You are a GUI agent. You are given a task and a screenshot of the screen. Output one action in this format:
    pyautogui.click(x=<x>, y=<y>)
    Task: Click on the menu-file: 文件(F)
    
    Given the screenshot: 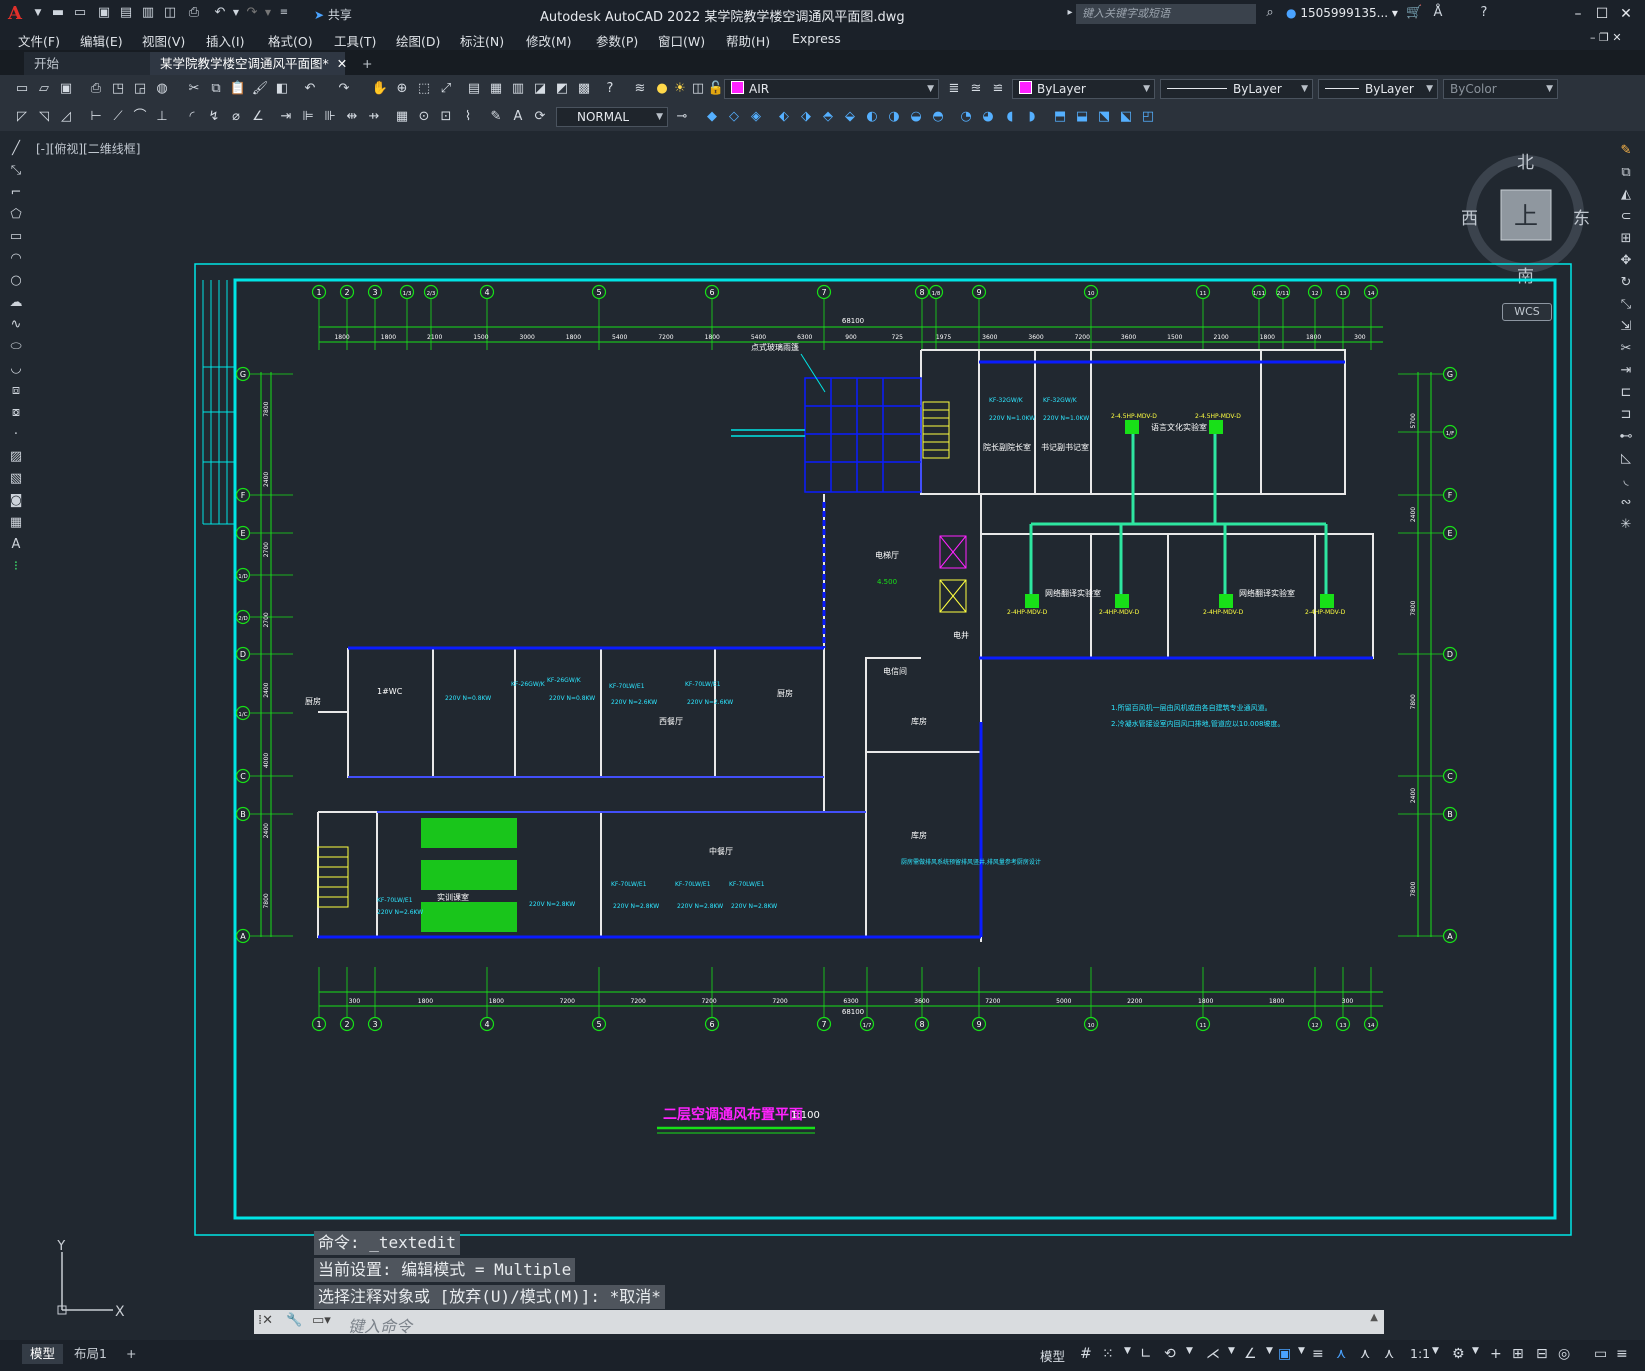 What is the action you would take?
    pyautogui.click(x=39, y=40)
    